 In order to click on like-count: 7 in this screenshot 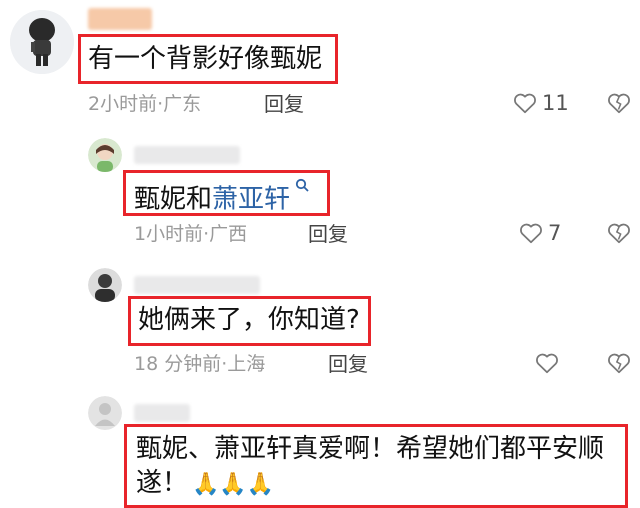, I will do `click(555, 233)`.